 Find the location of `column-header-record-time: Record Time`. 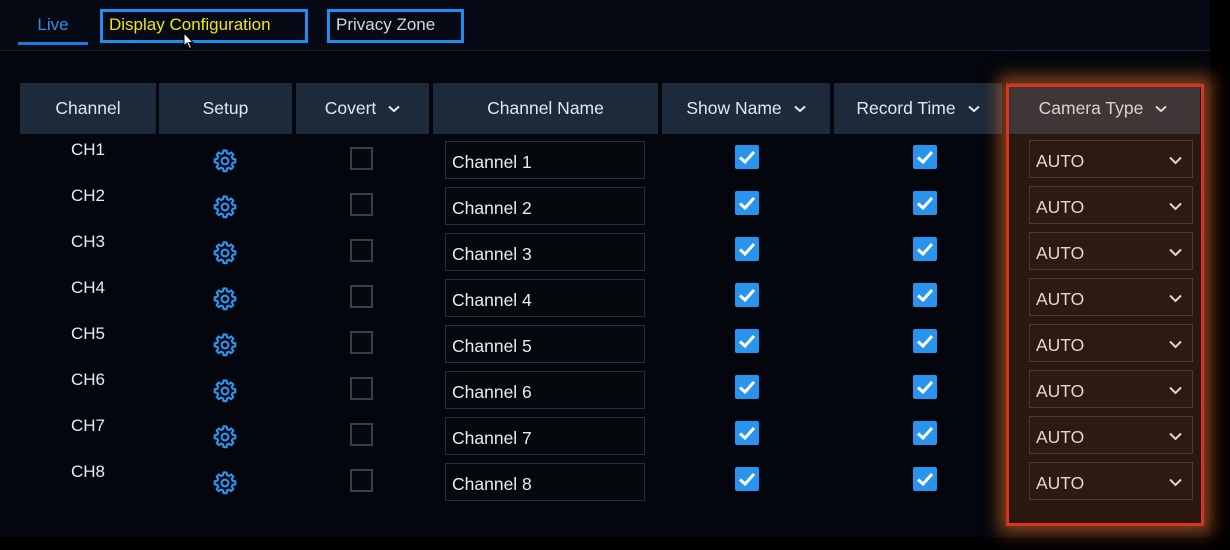

column-header-record-time: Record Time is located at coordinates (918, 108).